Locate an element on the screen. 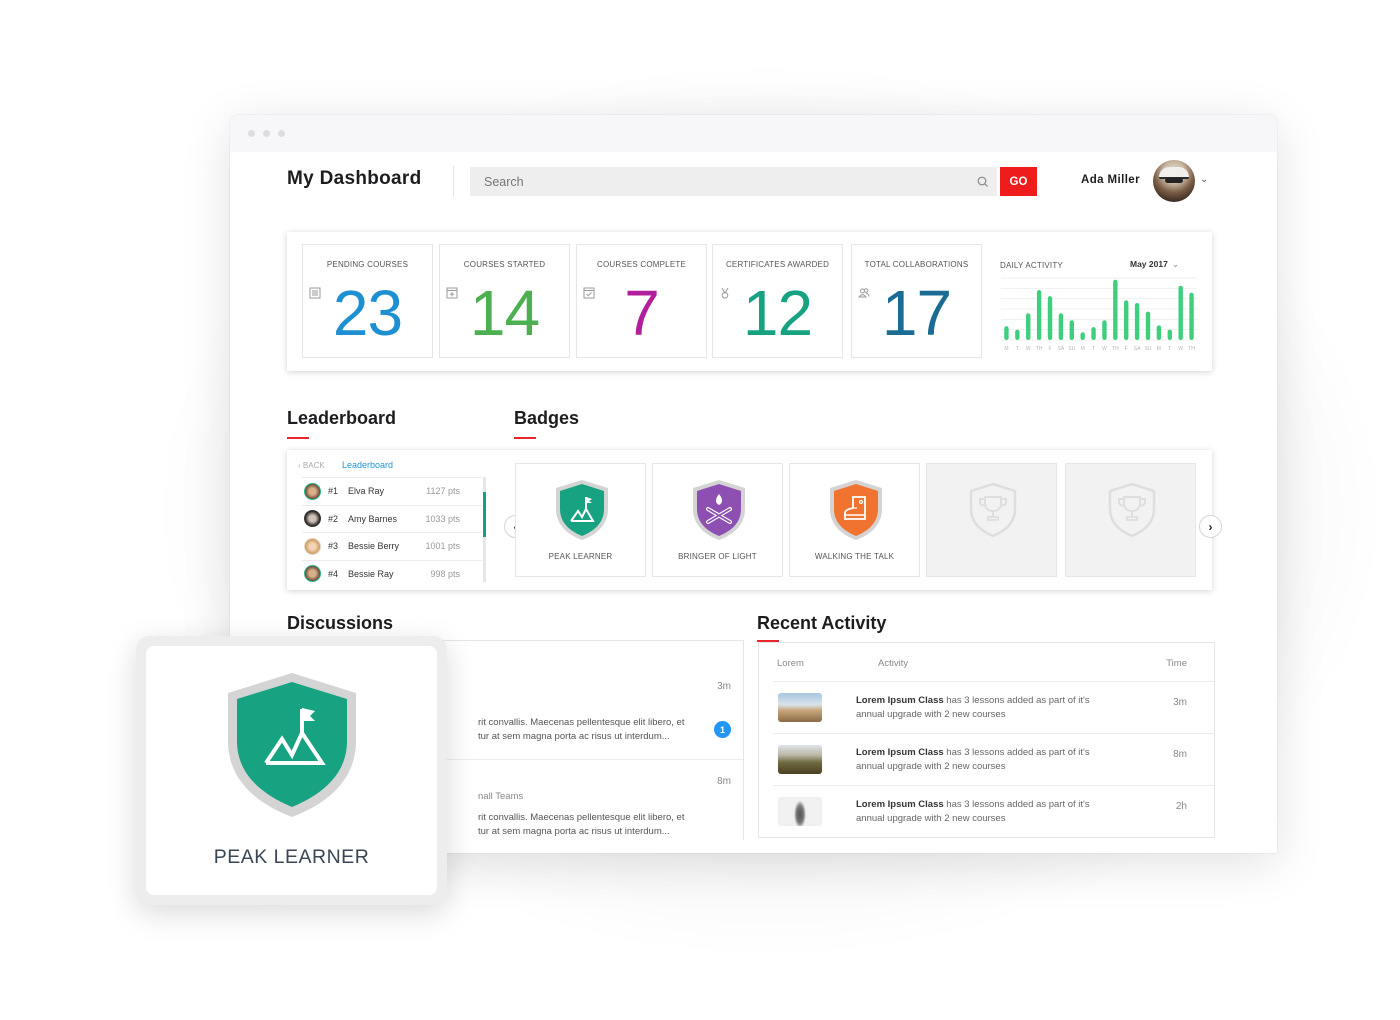 This screenshot has width=1400, height=1020. leaderboard-points: 1001 pts is located at coordinates (442, 546).